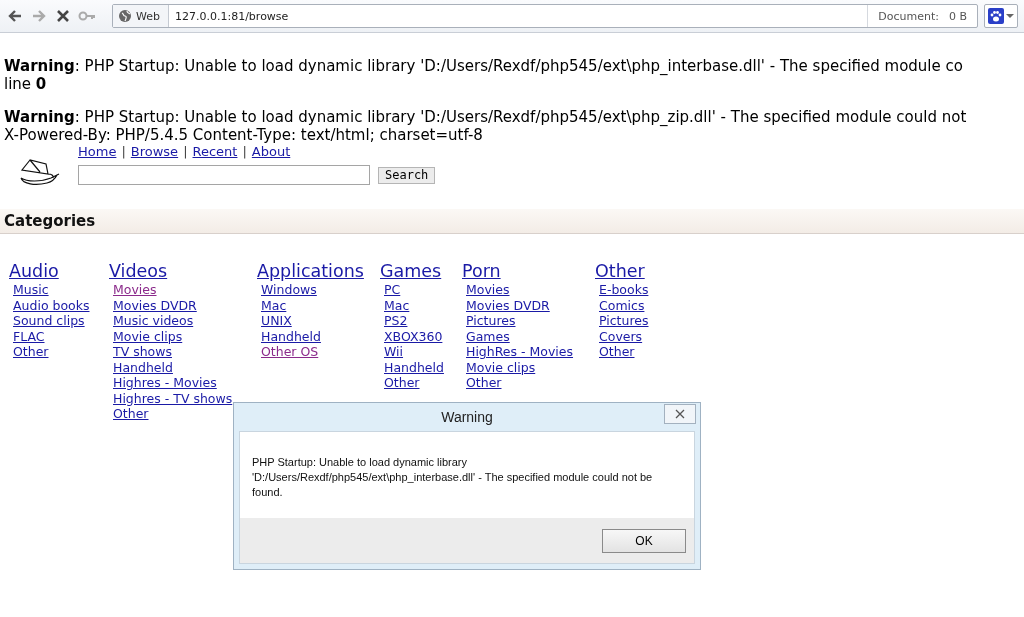 This screenshot has width=1024, height=617. What do you see at coordinates (49, 321) in the screenshot?
I see `category-link: Sound clips` at bounding box center [49, 321].